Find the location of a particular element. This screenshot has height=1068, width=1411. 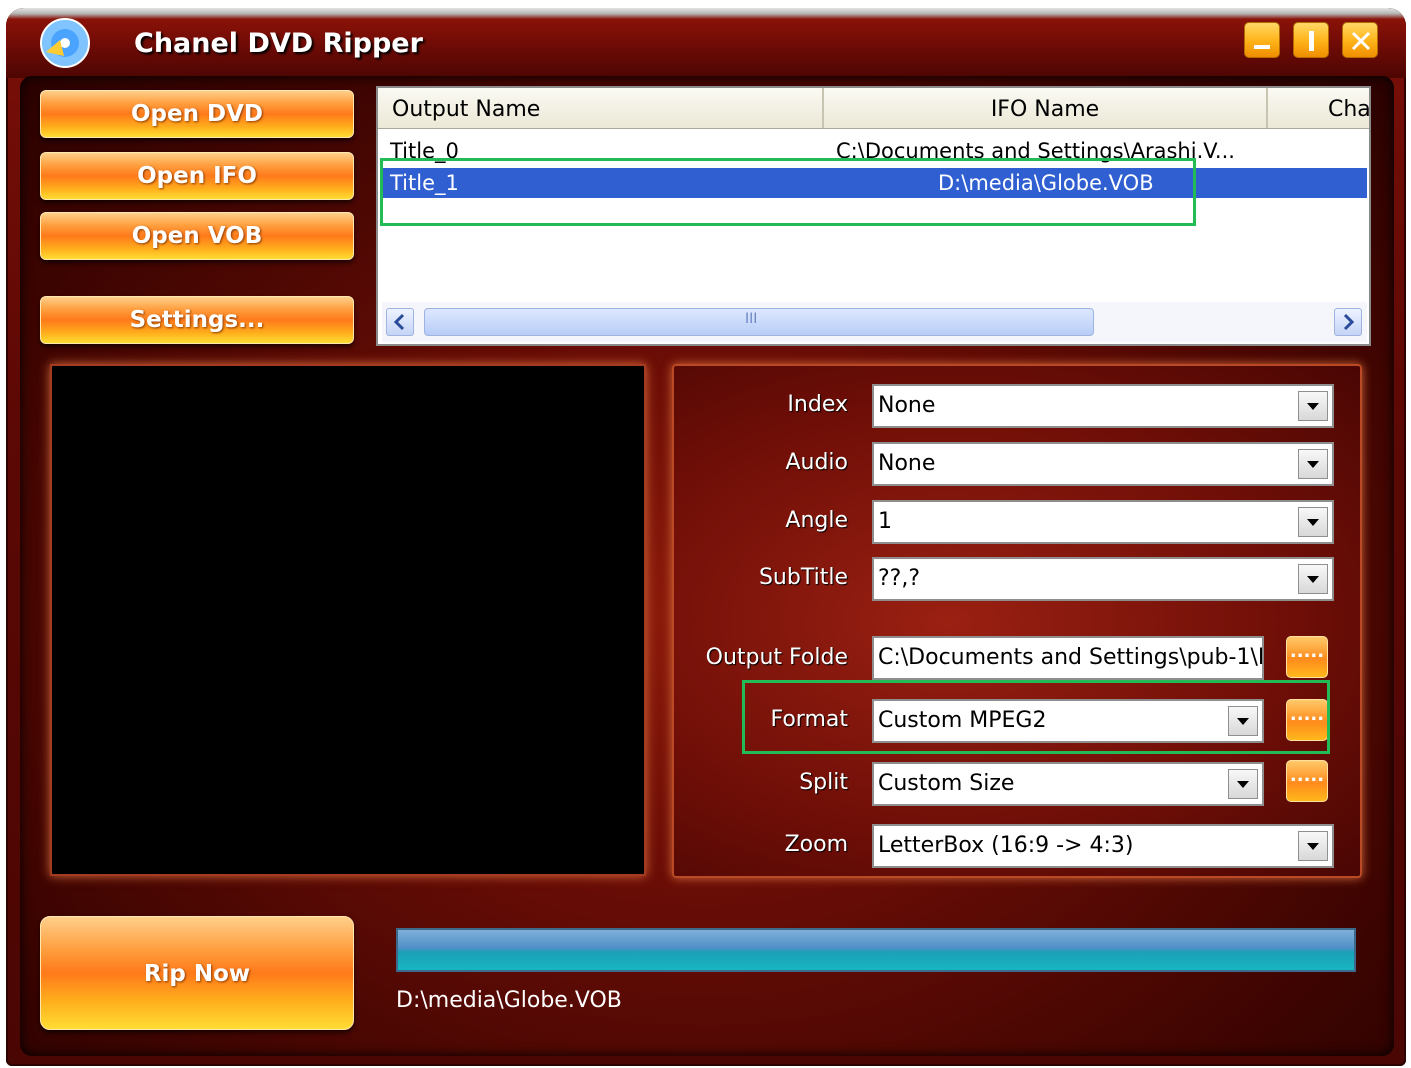

minimize-button is located at coordinates (1262, 40).